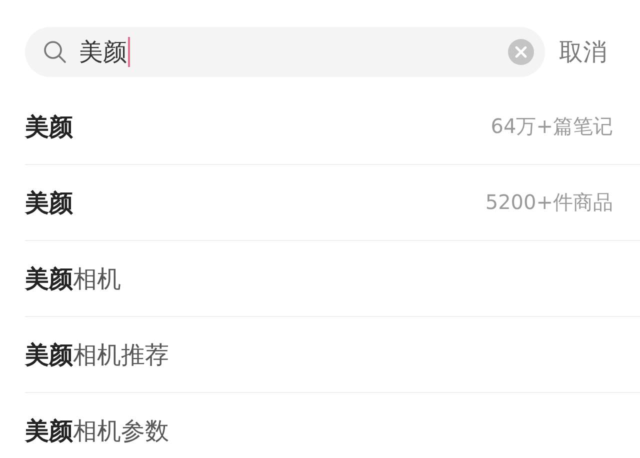  What do you see at coordinates (103, 52) in the screenshot?
I see `search-text: 美颜` at bounding box center [103, 52].